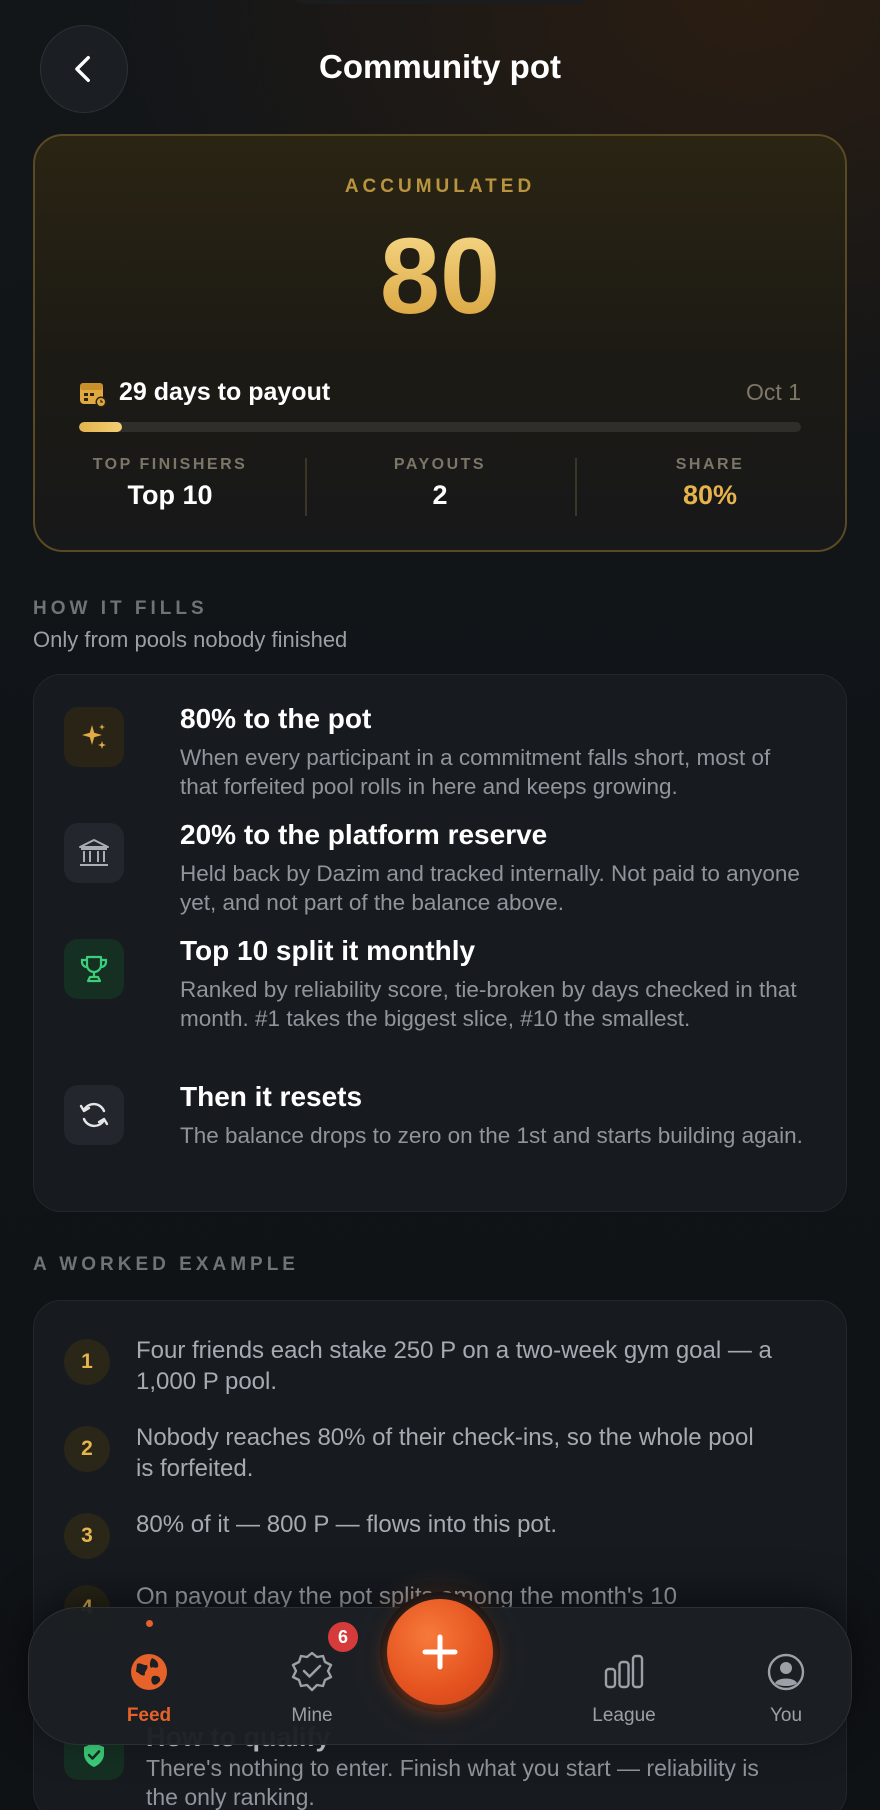 This screenshot has height=1810, width=880. Describe the element at coordinates (440, 276) in the screenshot. I see `pot-amount: 80` at that location.